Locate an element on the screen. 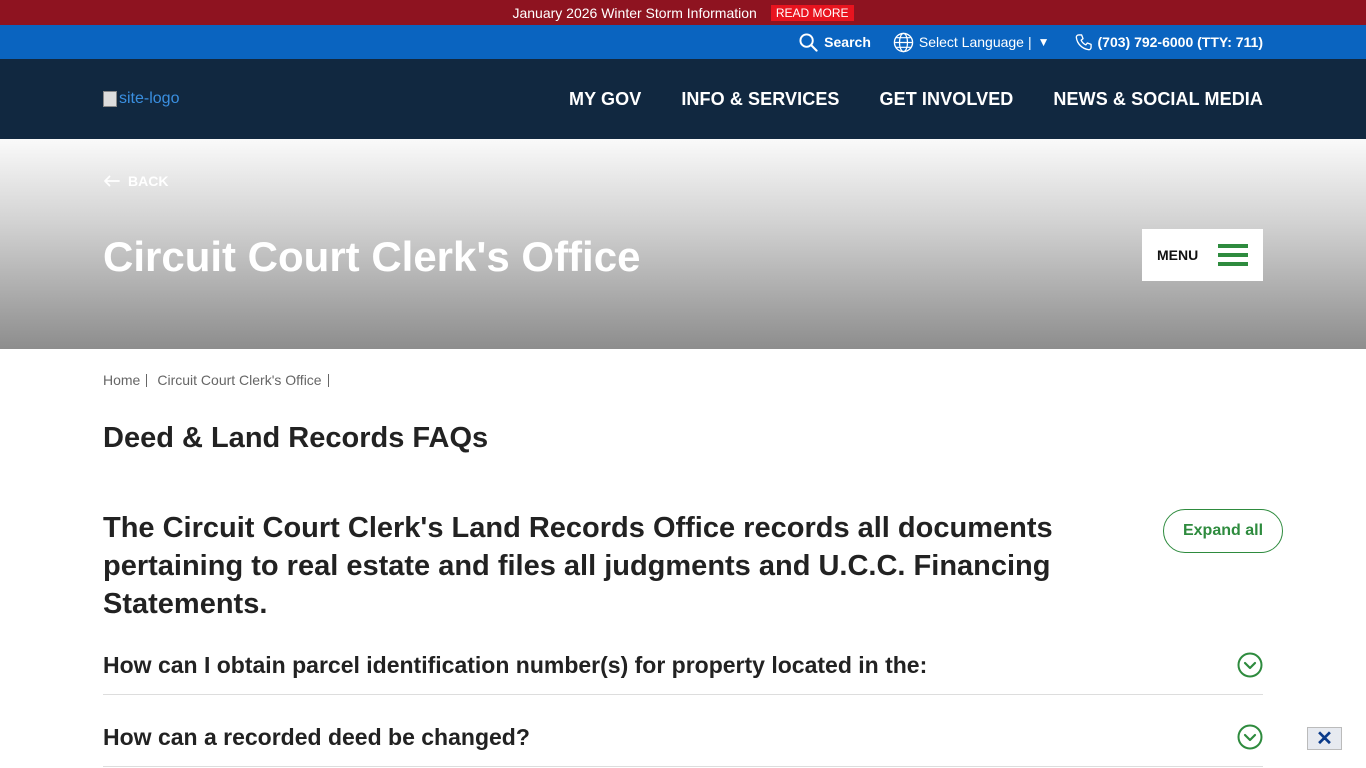  faq-question: How can a recorded deed be changed? is located at coordinates (316, 736).